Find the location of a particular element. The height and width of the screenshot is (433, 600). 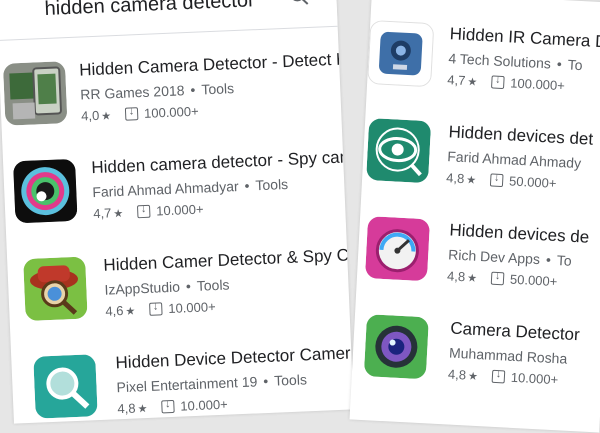

app-title: Hidden IR Camera De is located at coordinates (524, 38).